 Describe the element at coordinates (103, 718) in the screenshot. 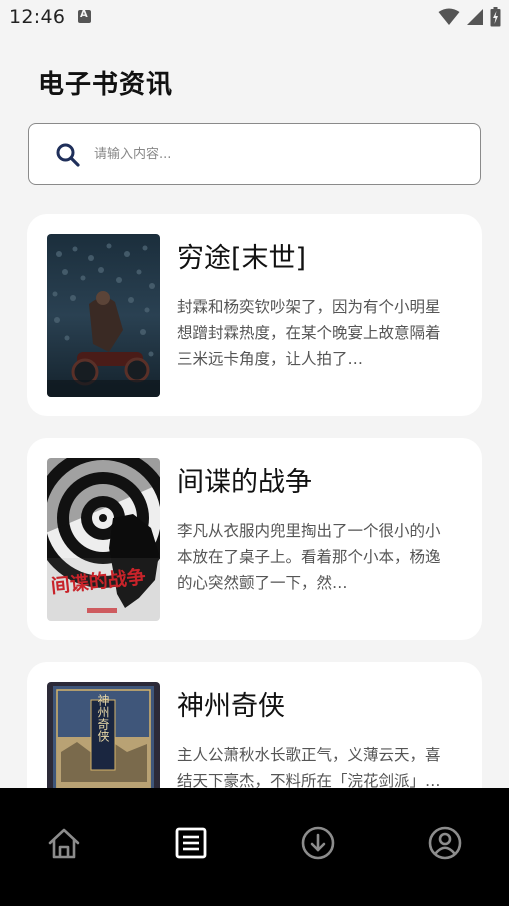

I see `cover-title-text: 神州奇侠` at that location.